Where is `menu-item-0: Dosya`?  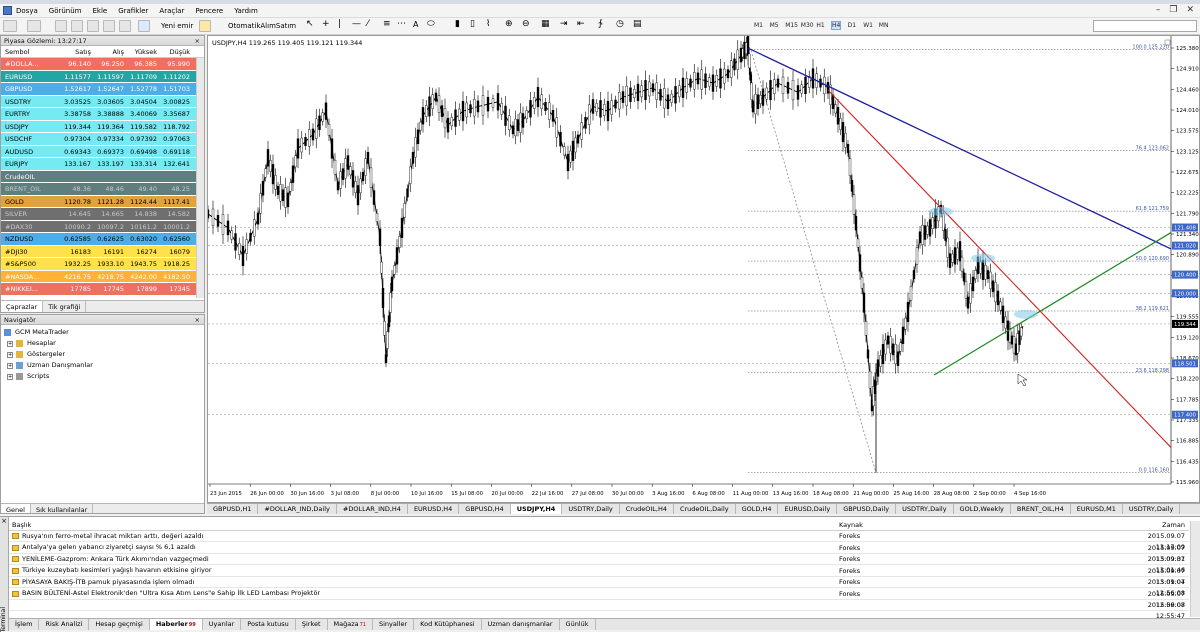 menu-item-0: Dosya is located at coordinates (27, 11).